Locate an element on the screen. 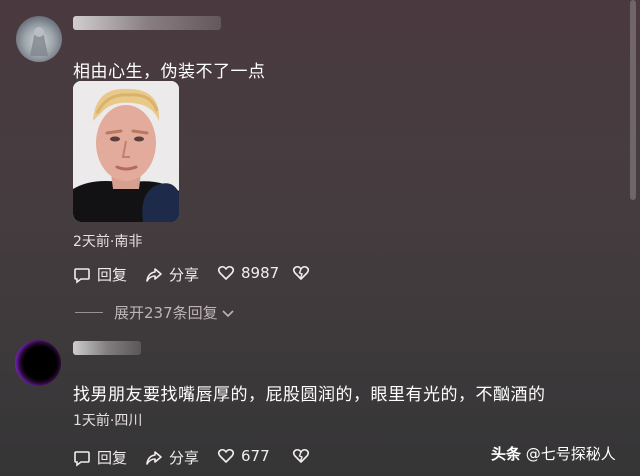 The image size is (640, 476). like-button: 677 is located at coordinates (243, 456).